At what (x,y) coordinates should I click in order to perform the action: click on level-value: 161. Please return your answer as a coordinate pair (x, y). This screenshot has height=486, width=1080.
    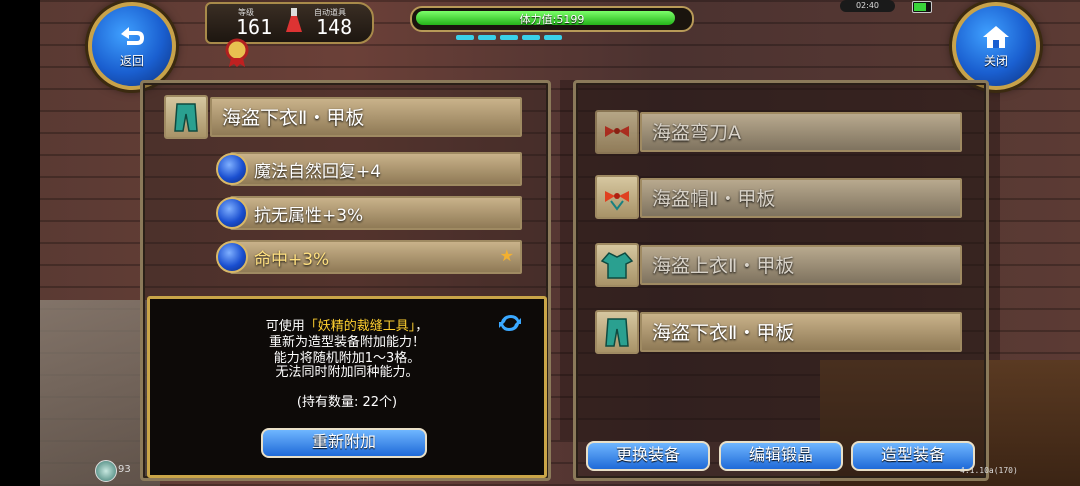
    Looking at the image, I should click on (254, 27).